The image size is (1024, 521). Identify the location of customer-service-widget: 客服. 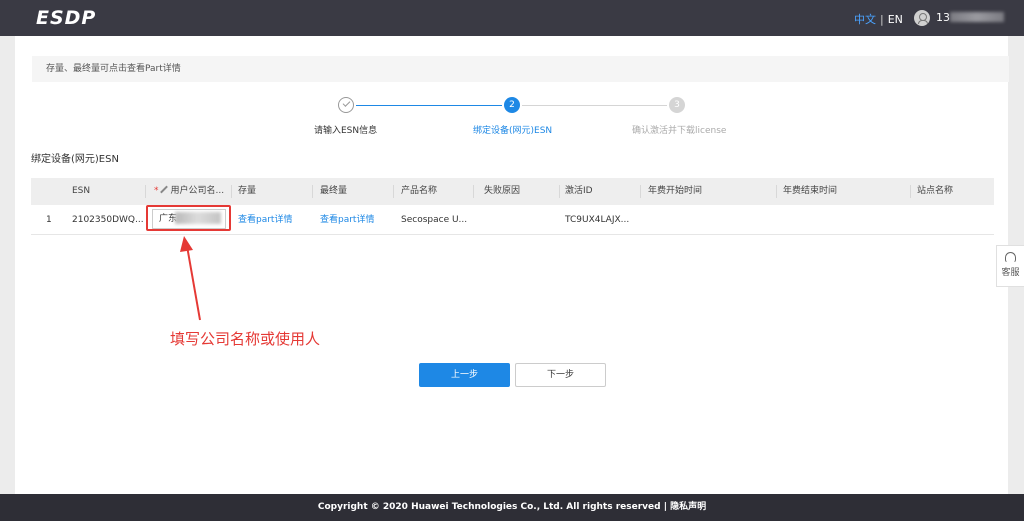
(1010, 266).